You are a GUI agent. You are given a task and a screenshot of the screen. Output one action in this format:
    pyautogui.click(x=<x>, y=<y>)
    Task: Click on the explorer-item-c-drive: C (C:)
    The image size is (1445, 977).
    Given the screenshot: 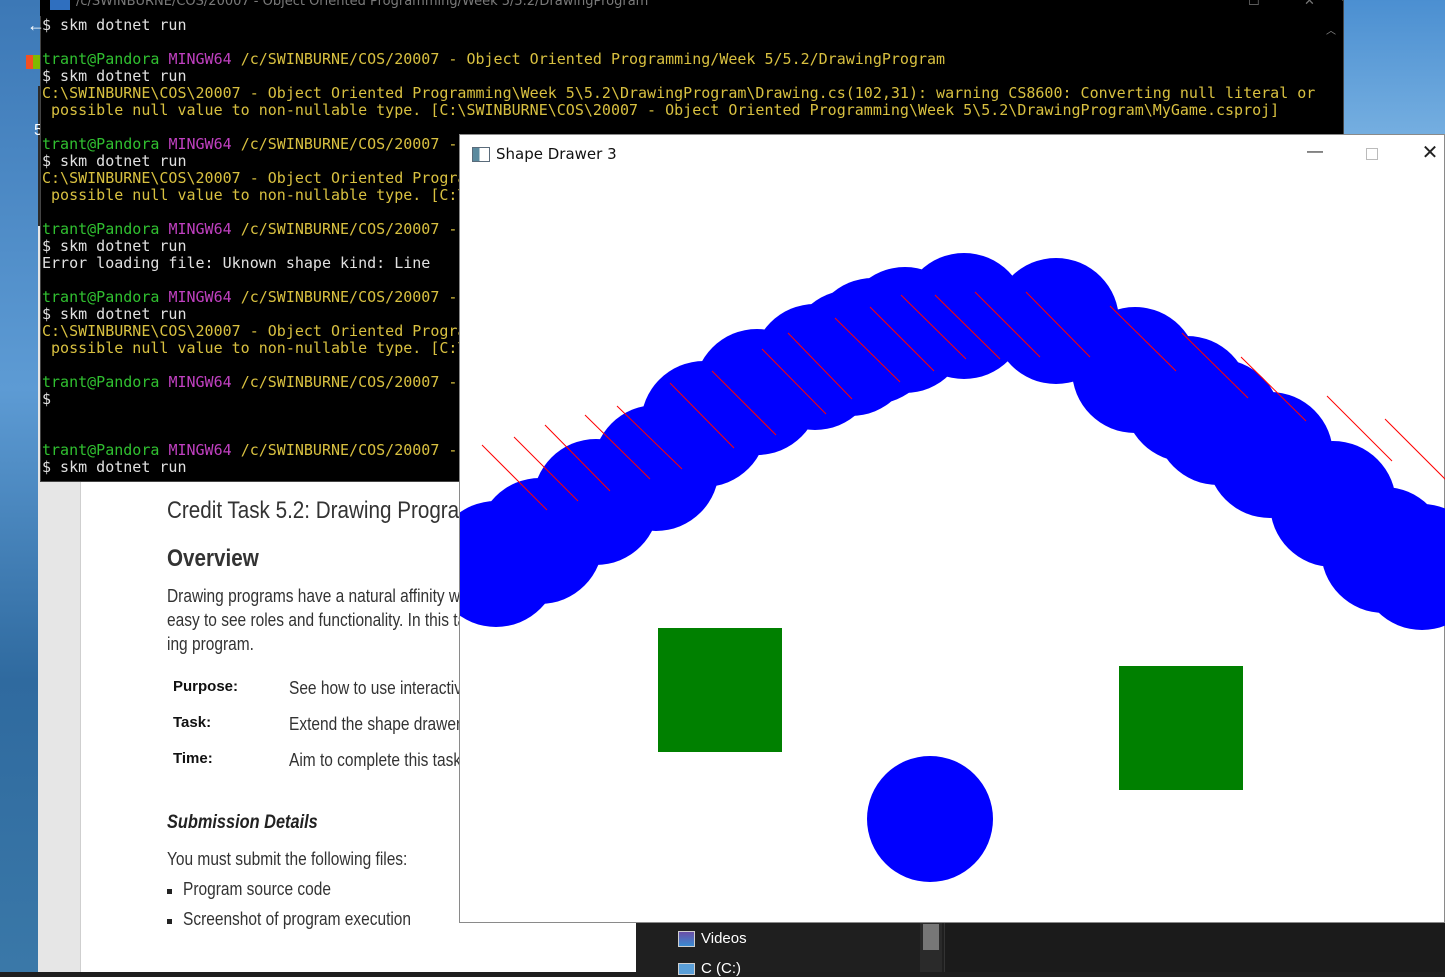 What is the action you would take?
    pyautogui.click(x=709, y=968)
    